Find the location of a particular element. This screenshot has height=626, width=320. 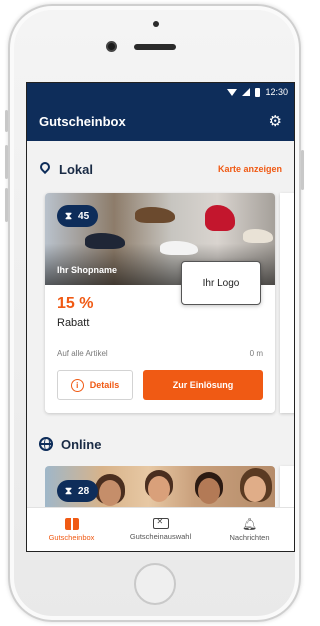

nav-label: Nachrichten is located at coordinates (249, 537).